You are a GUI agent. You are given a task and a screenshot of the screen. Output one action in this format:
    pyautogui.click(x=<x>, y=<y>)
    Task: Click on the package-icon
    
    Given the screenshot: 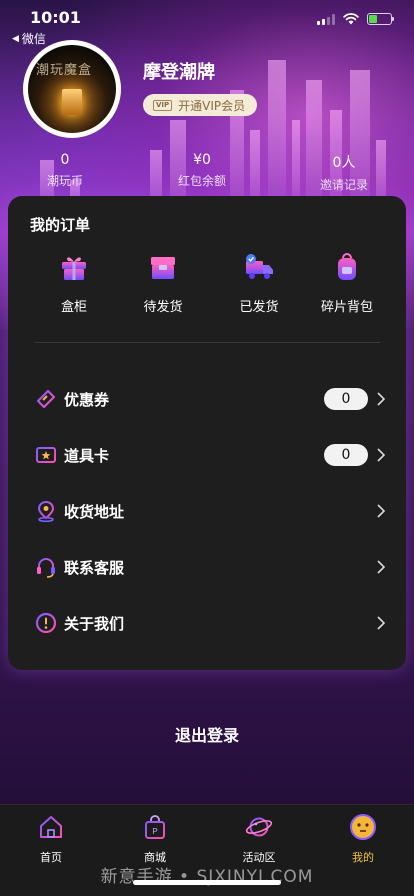 What is the action you would take?
    pyautogui.click(x=163, y=268)
    